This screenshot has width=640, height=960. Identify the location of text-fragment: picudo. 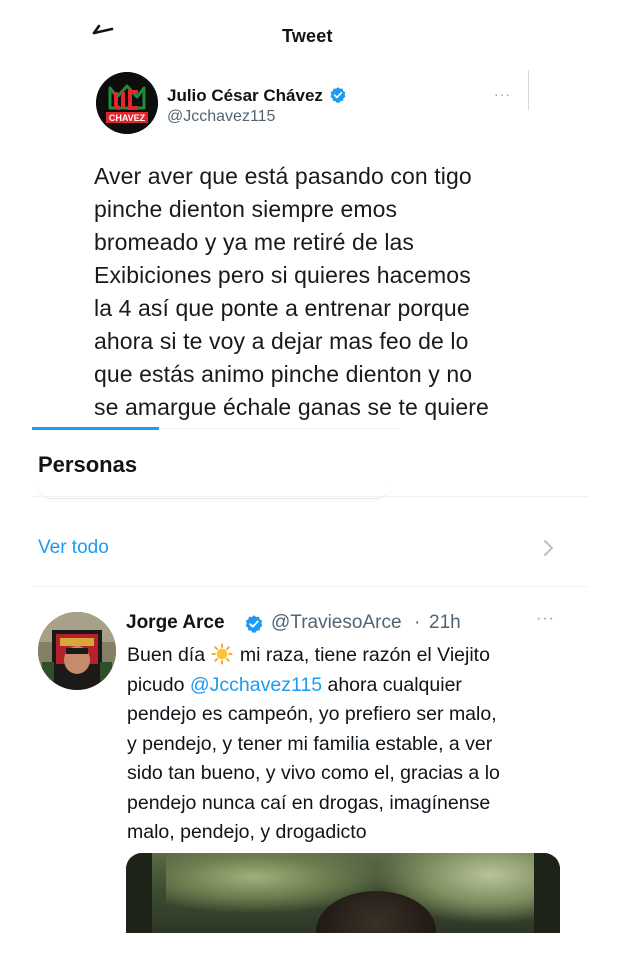
(158, 684).